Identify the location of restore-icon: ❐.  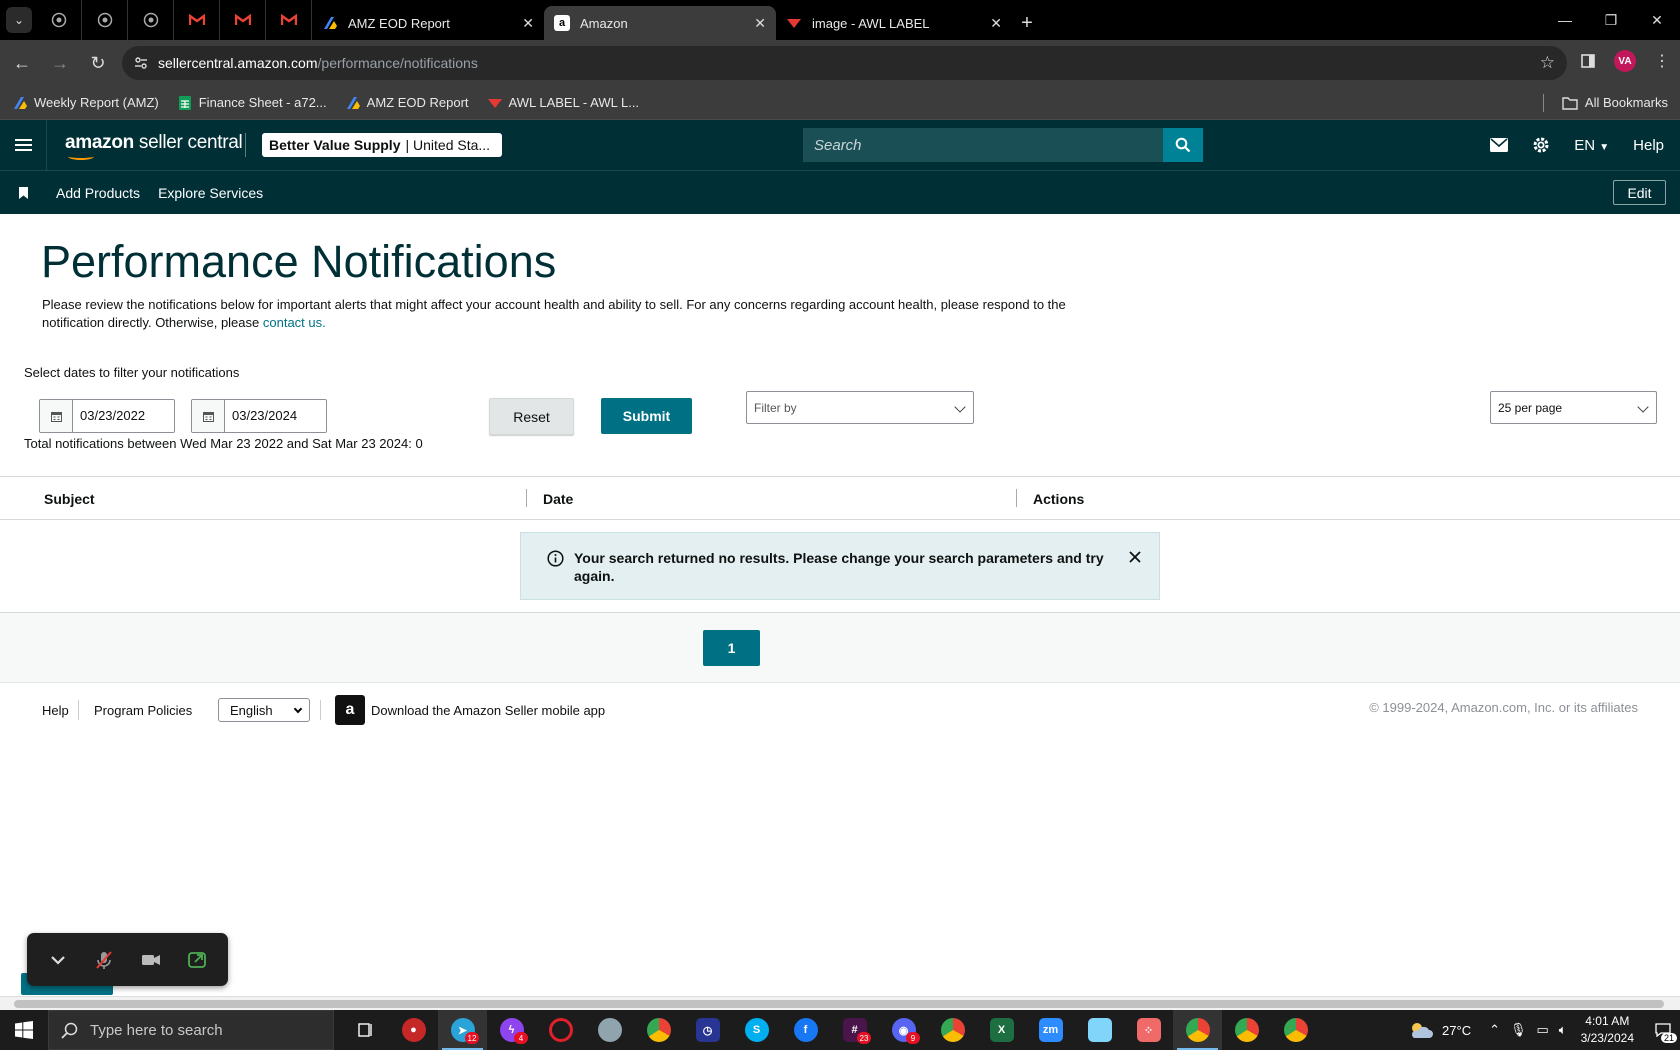
(1611, 20).